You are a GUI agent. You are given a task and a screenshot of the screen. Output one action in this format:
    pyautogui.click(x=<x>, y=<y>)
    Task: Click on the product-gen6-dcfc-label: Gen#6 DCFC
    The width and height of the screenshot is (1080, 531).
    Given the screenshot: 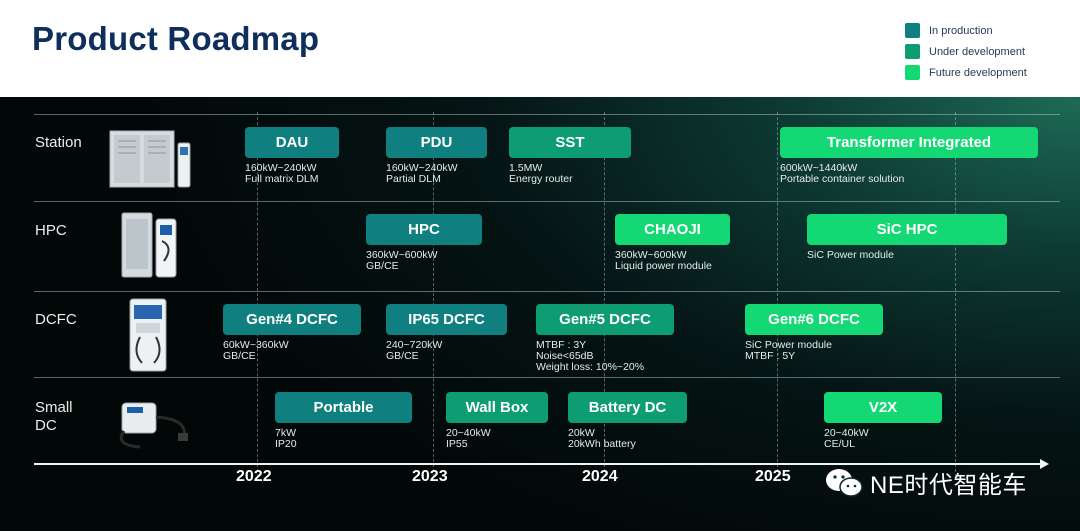 What is the action you would take?
    pyautogui.click(x=814, y=319)
    